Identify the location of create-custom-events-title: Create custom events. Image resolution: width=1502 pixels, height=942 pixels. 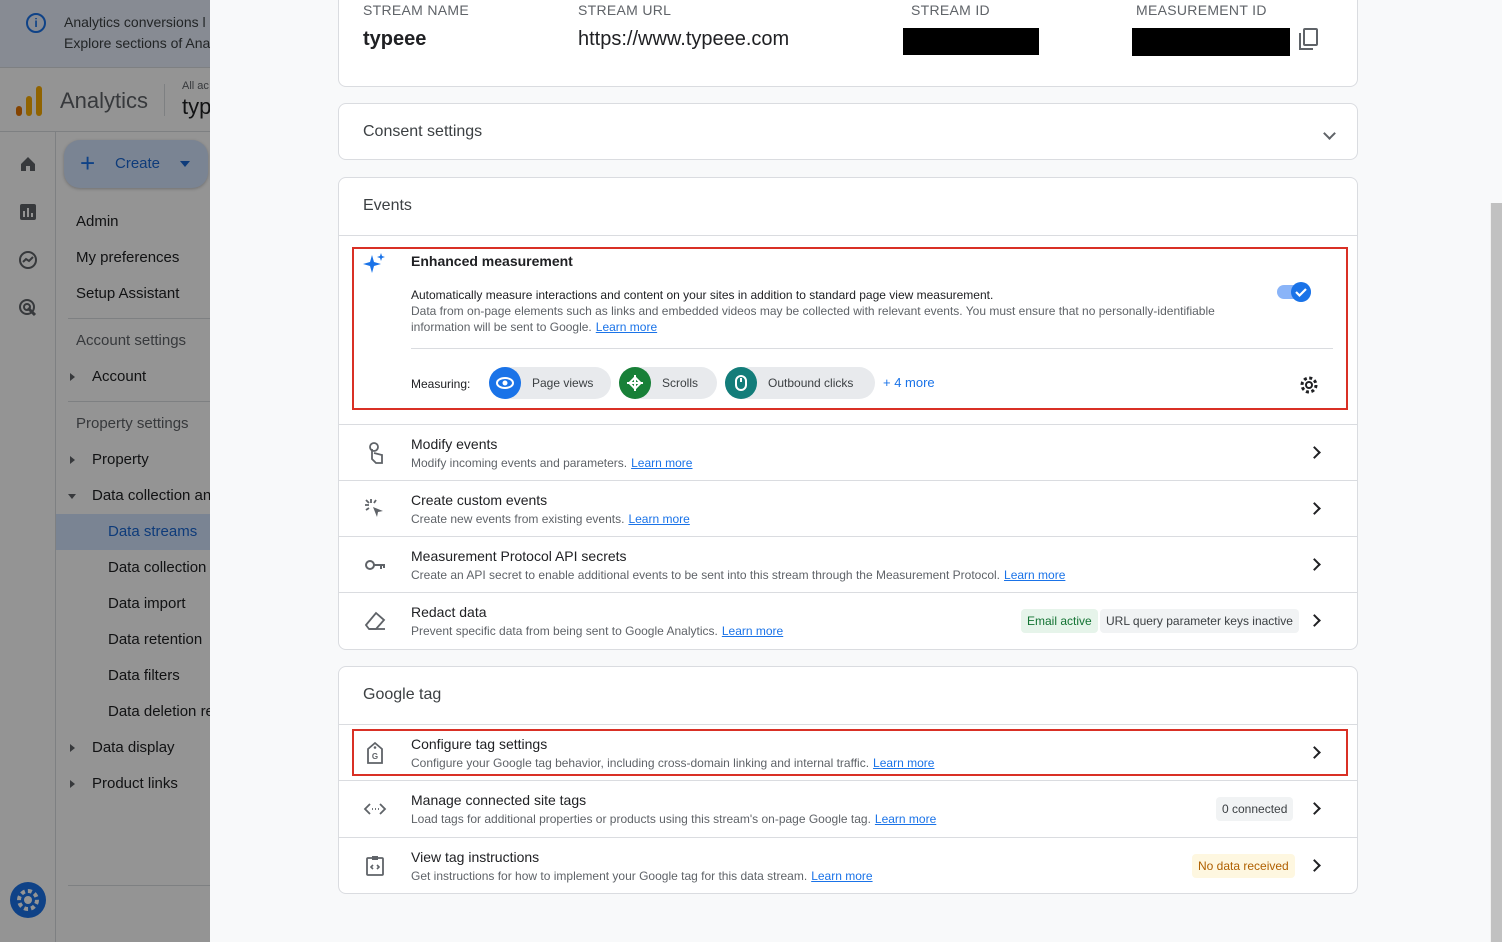
(479, 500).